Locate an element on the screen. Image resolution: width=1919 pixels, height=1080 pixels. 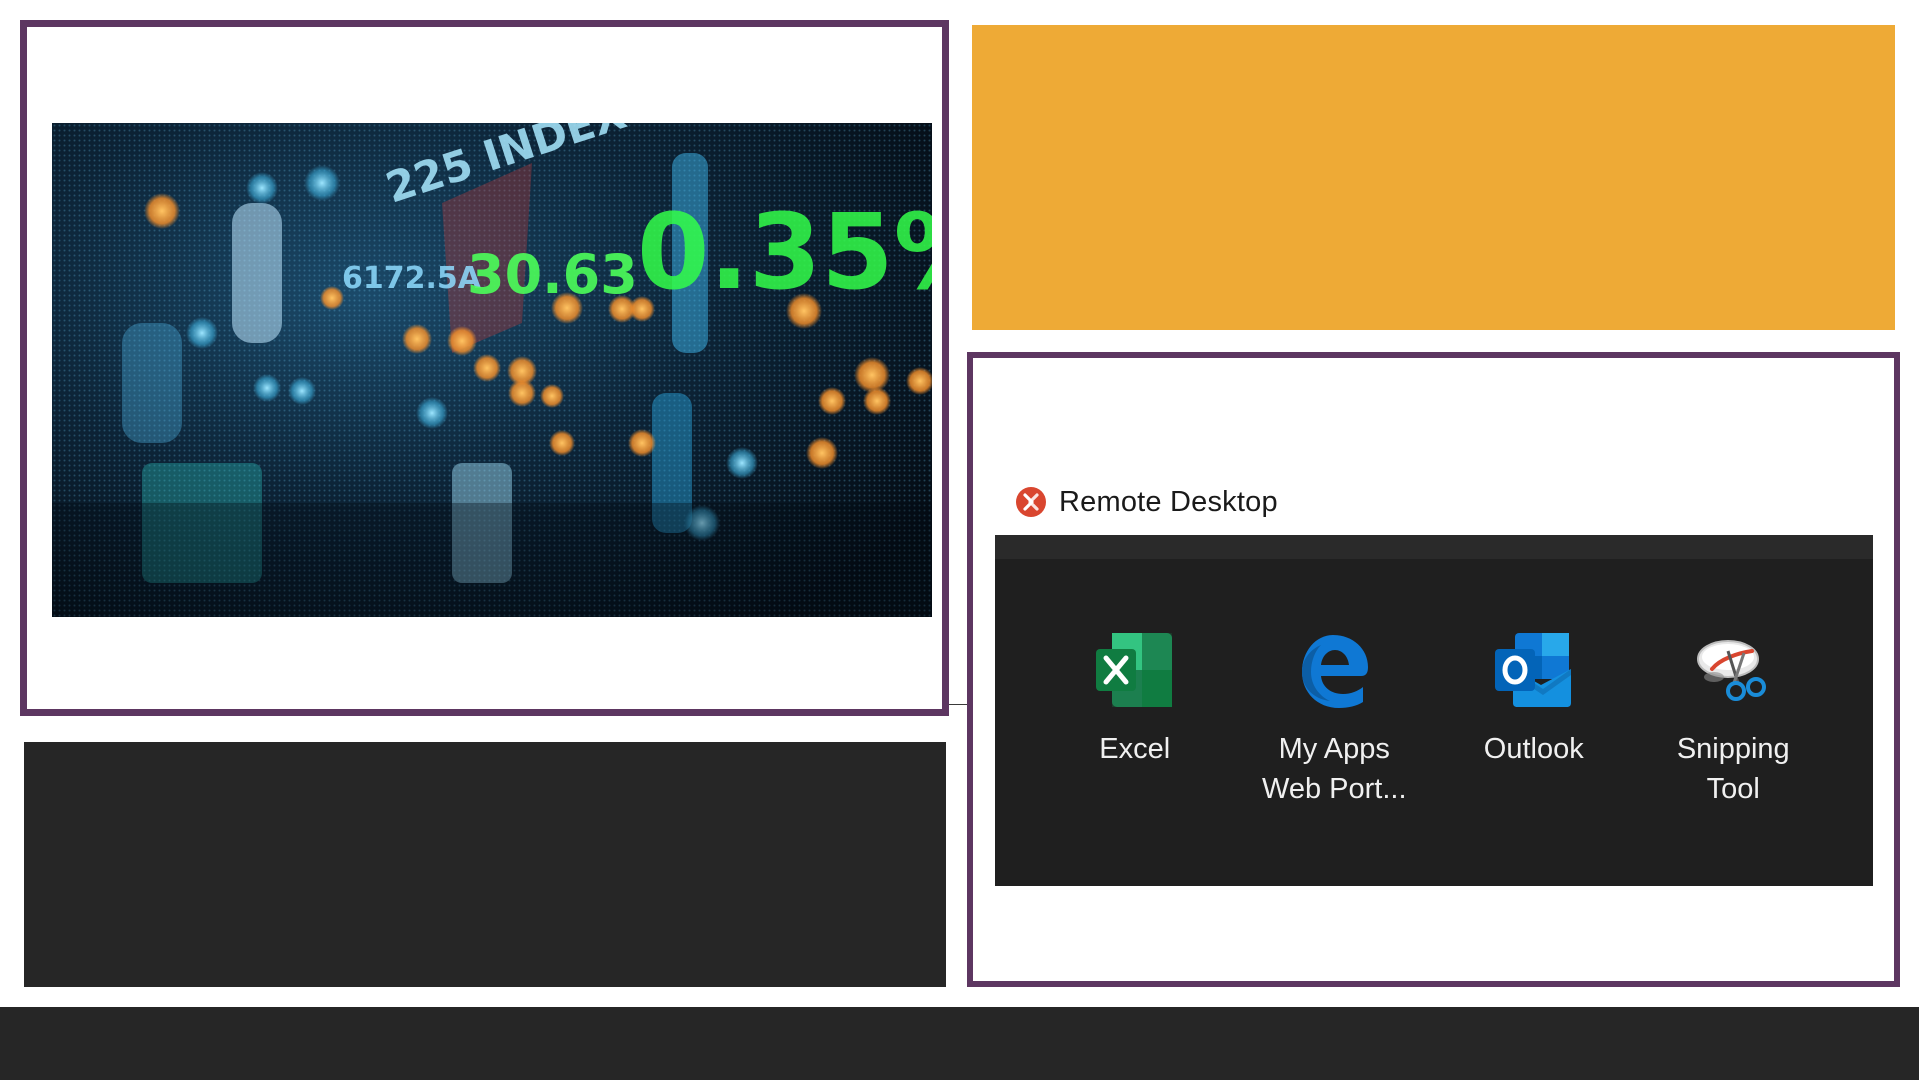
outlook-icon is located at coordinates (1532, 670).